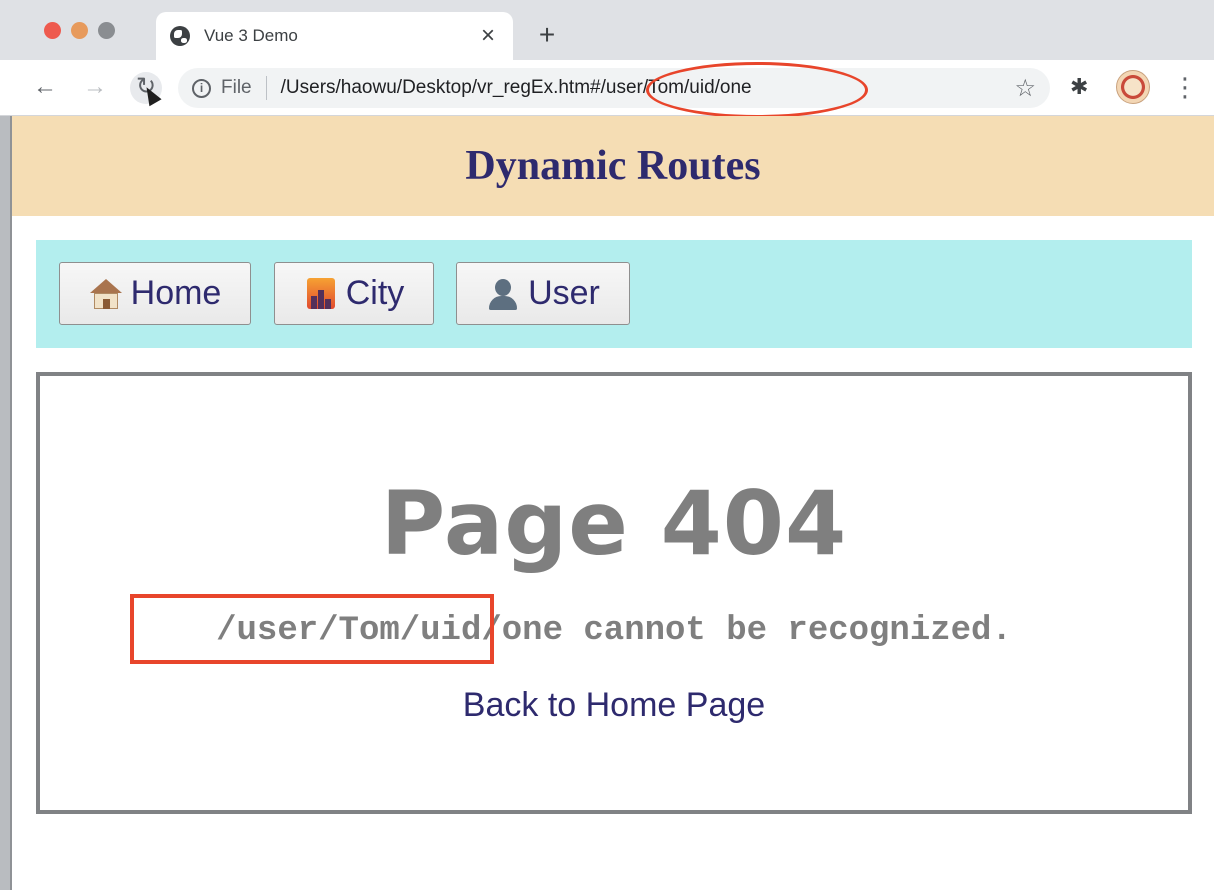  Describe the element at coordinates (614, 523) in the screenshot. I see `error-heading: Page 404` at that location.